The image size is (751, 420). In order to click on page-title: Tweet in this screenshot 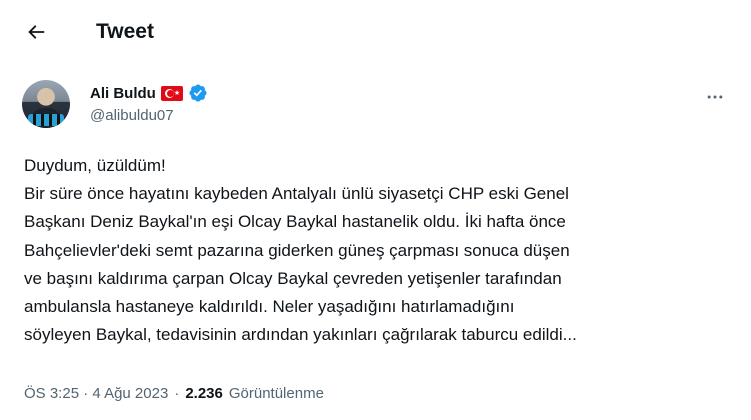, I will do `click(125, 31)`.